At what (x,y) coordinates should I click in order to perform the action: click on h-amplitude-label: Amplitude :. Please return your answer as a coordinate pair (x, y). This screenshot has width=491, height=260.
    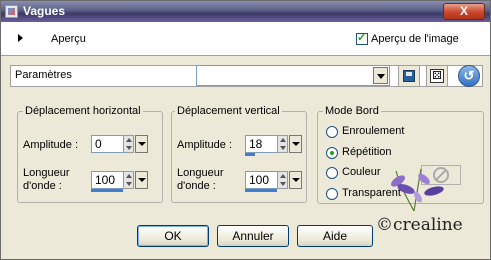
    Looking at the image, I should click on (51, 145).